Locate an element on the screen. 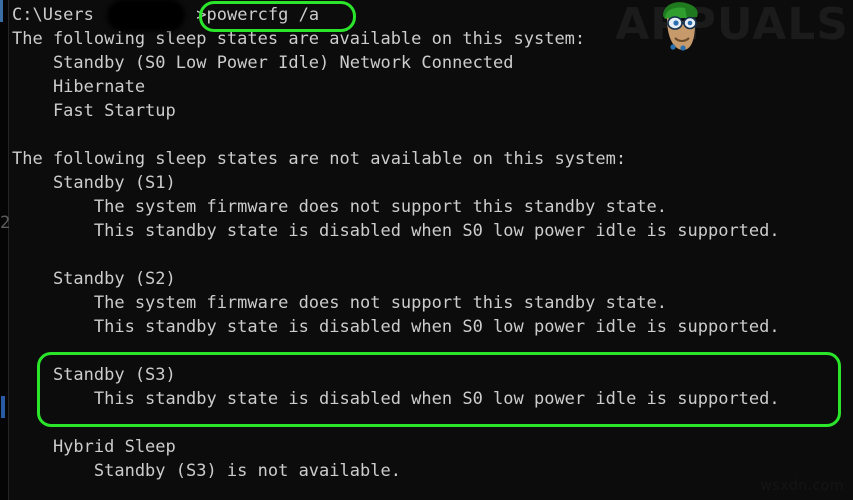  console-line-s1-title: Standby (S1) is located at coordinates (94, 183).